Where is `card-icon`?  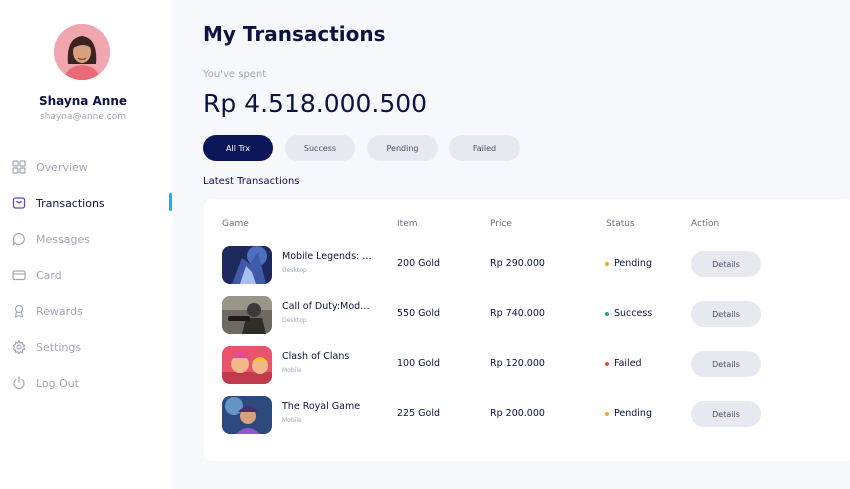
card-icon is located at coordinates (18, 275).